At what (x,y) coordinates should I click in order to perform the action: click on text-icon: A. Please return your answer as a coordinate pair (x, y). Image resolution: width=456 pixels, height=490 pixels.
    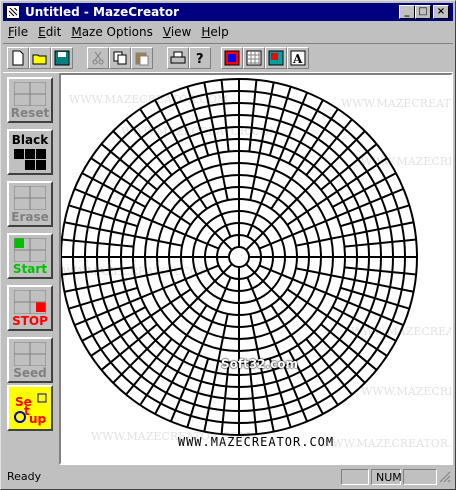
    Looking at the image, I should click on (298, 58).